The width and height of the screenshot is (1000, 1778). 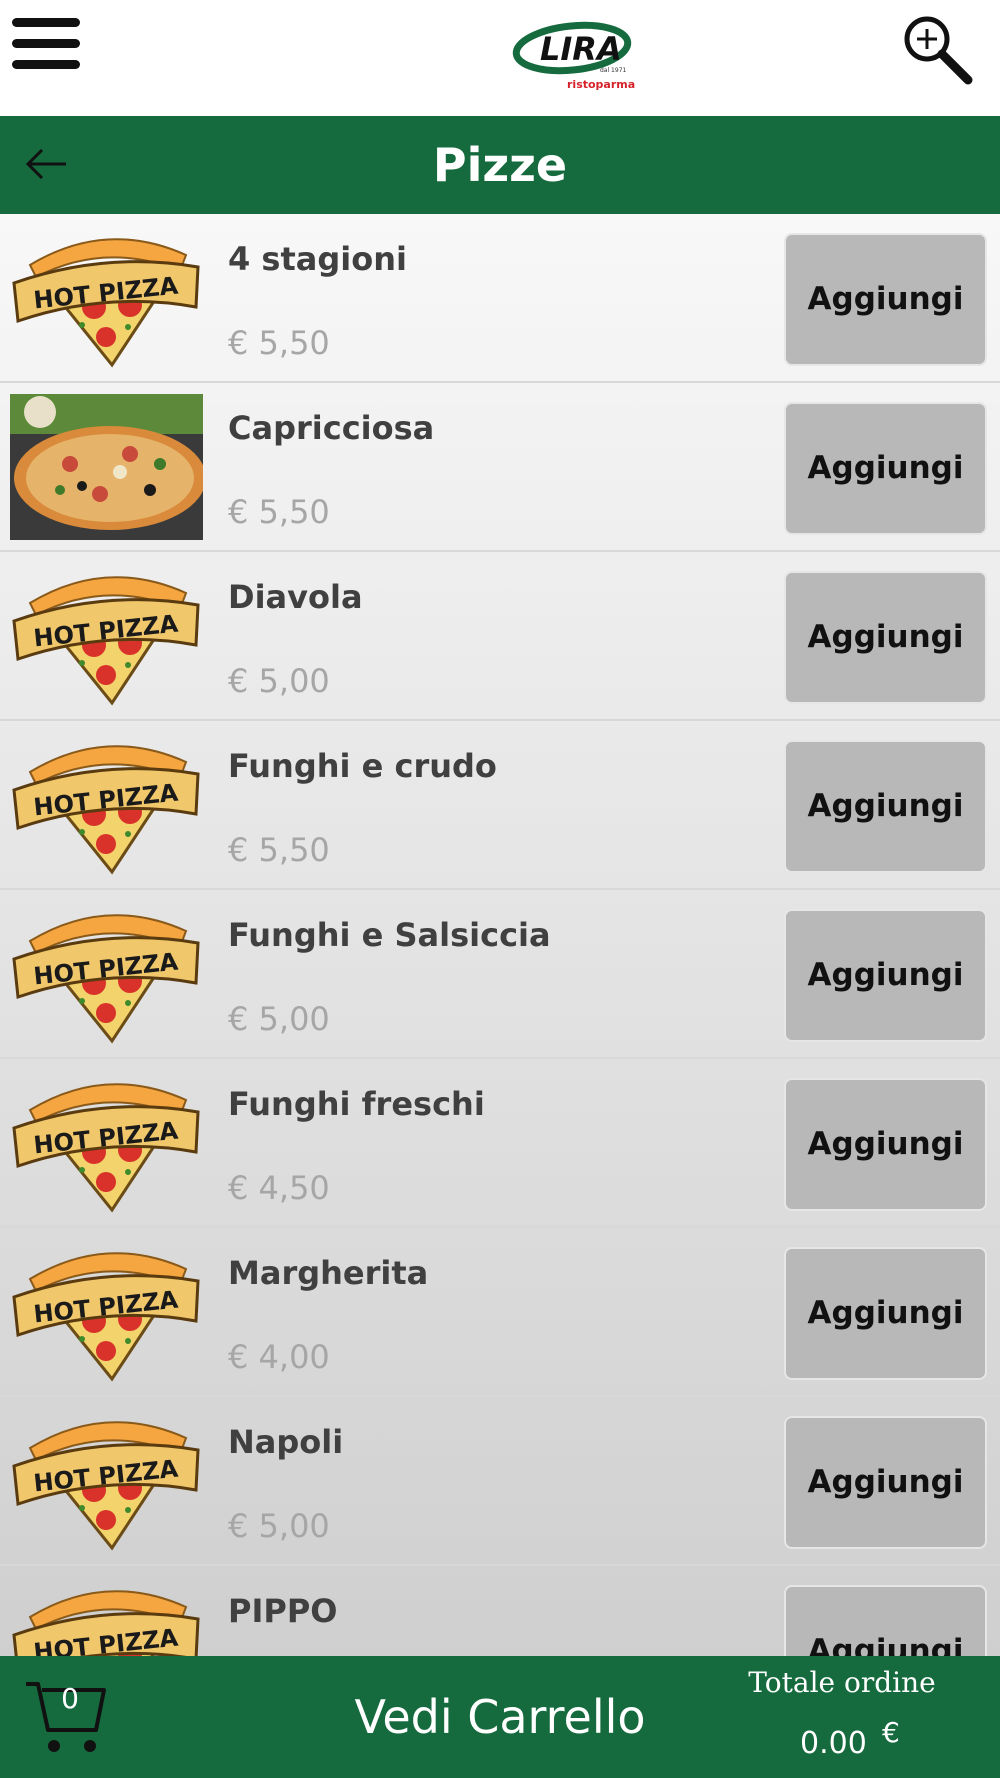 I want to click on svg-text: LIRA, so click(x=581, y=49).